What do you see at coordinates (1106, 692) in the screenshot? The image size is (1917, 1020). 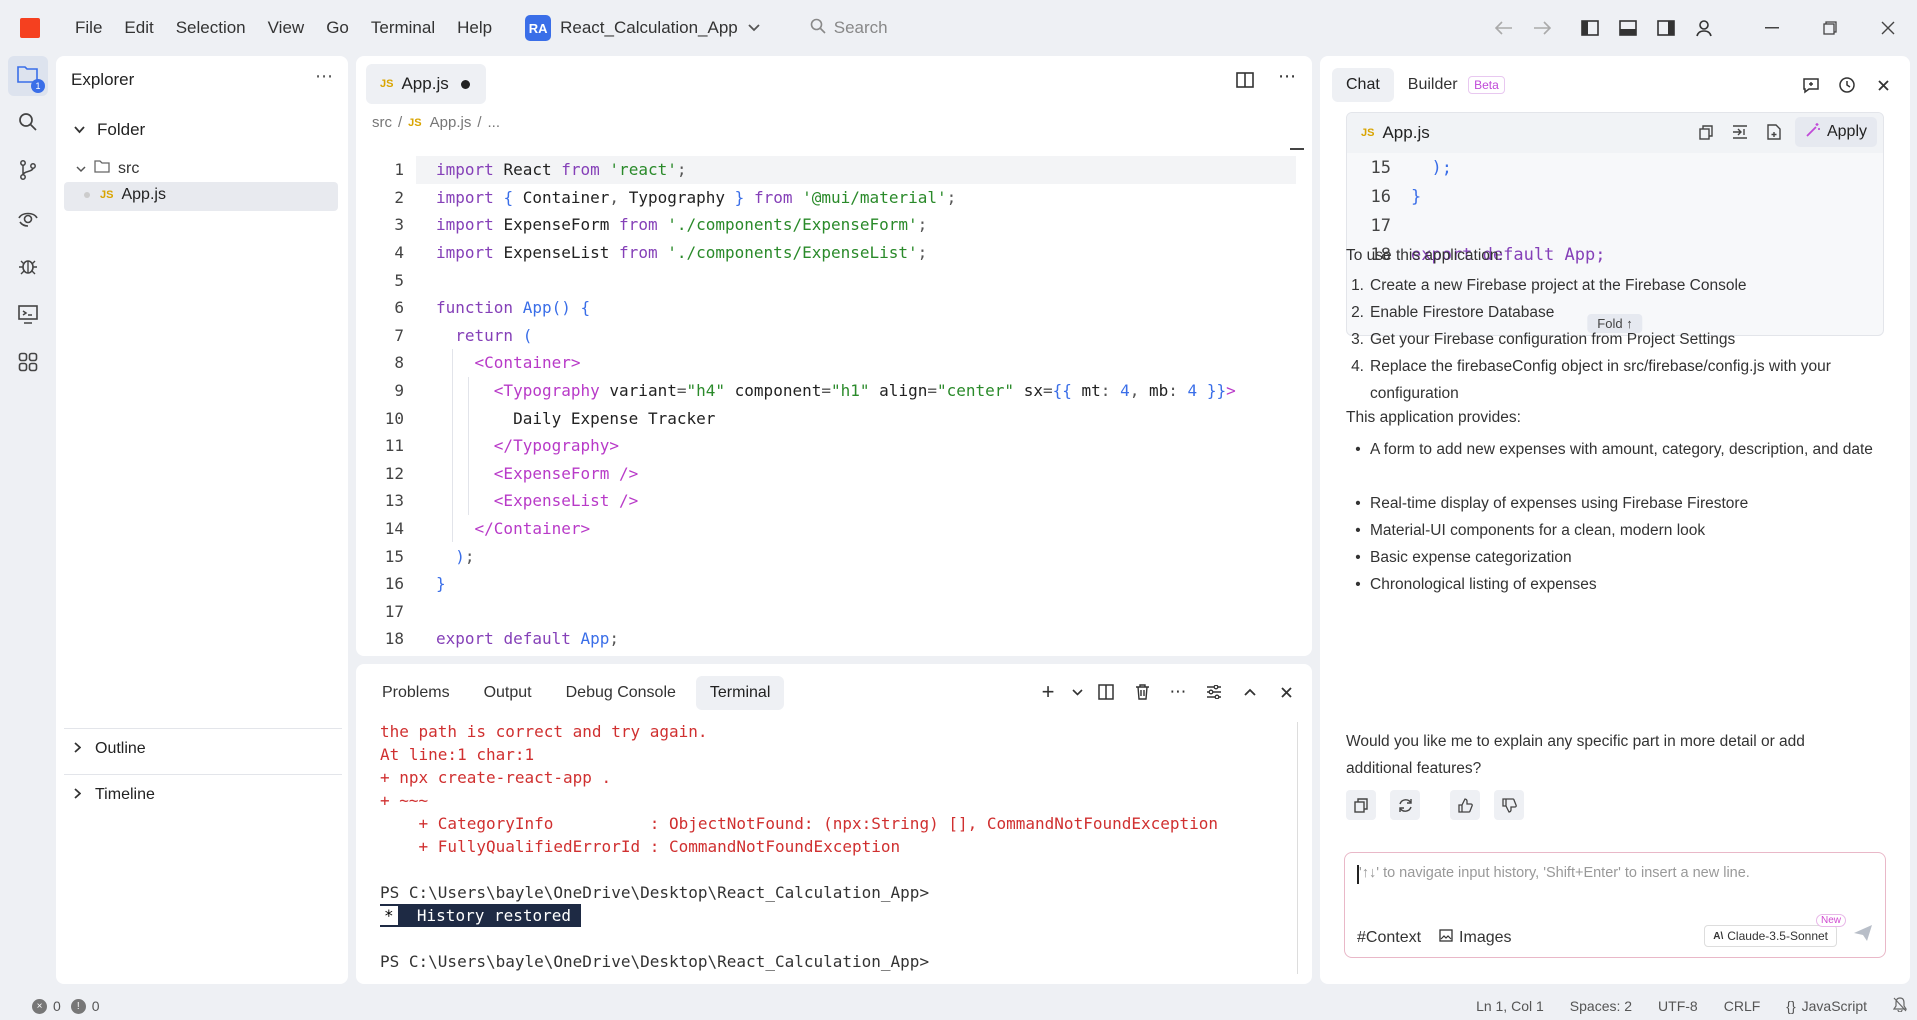 I see `split-terminal-icon` at bounding box center [1106, 692].